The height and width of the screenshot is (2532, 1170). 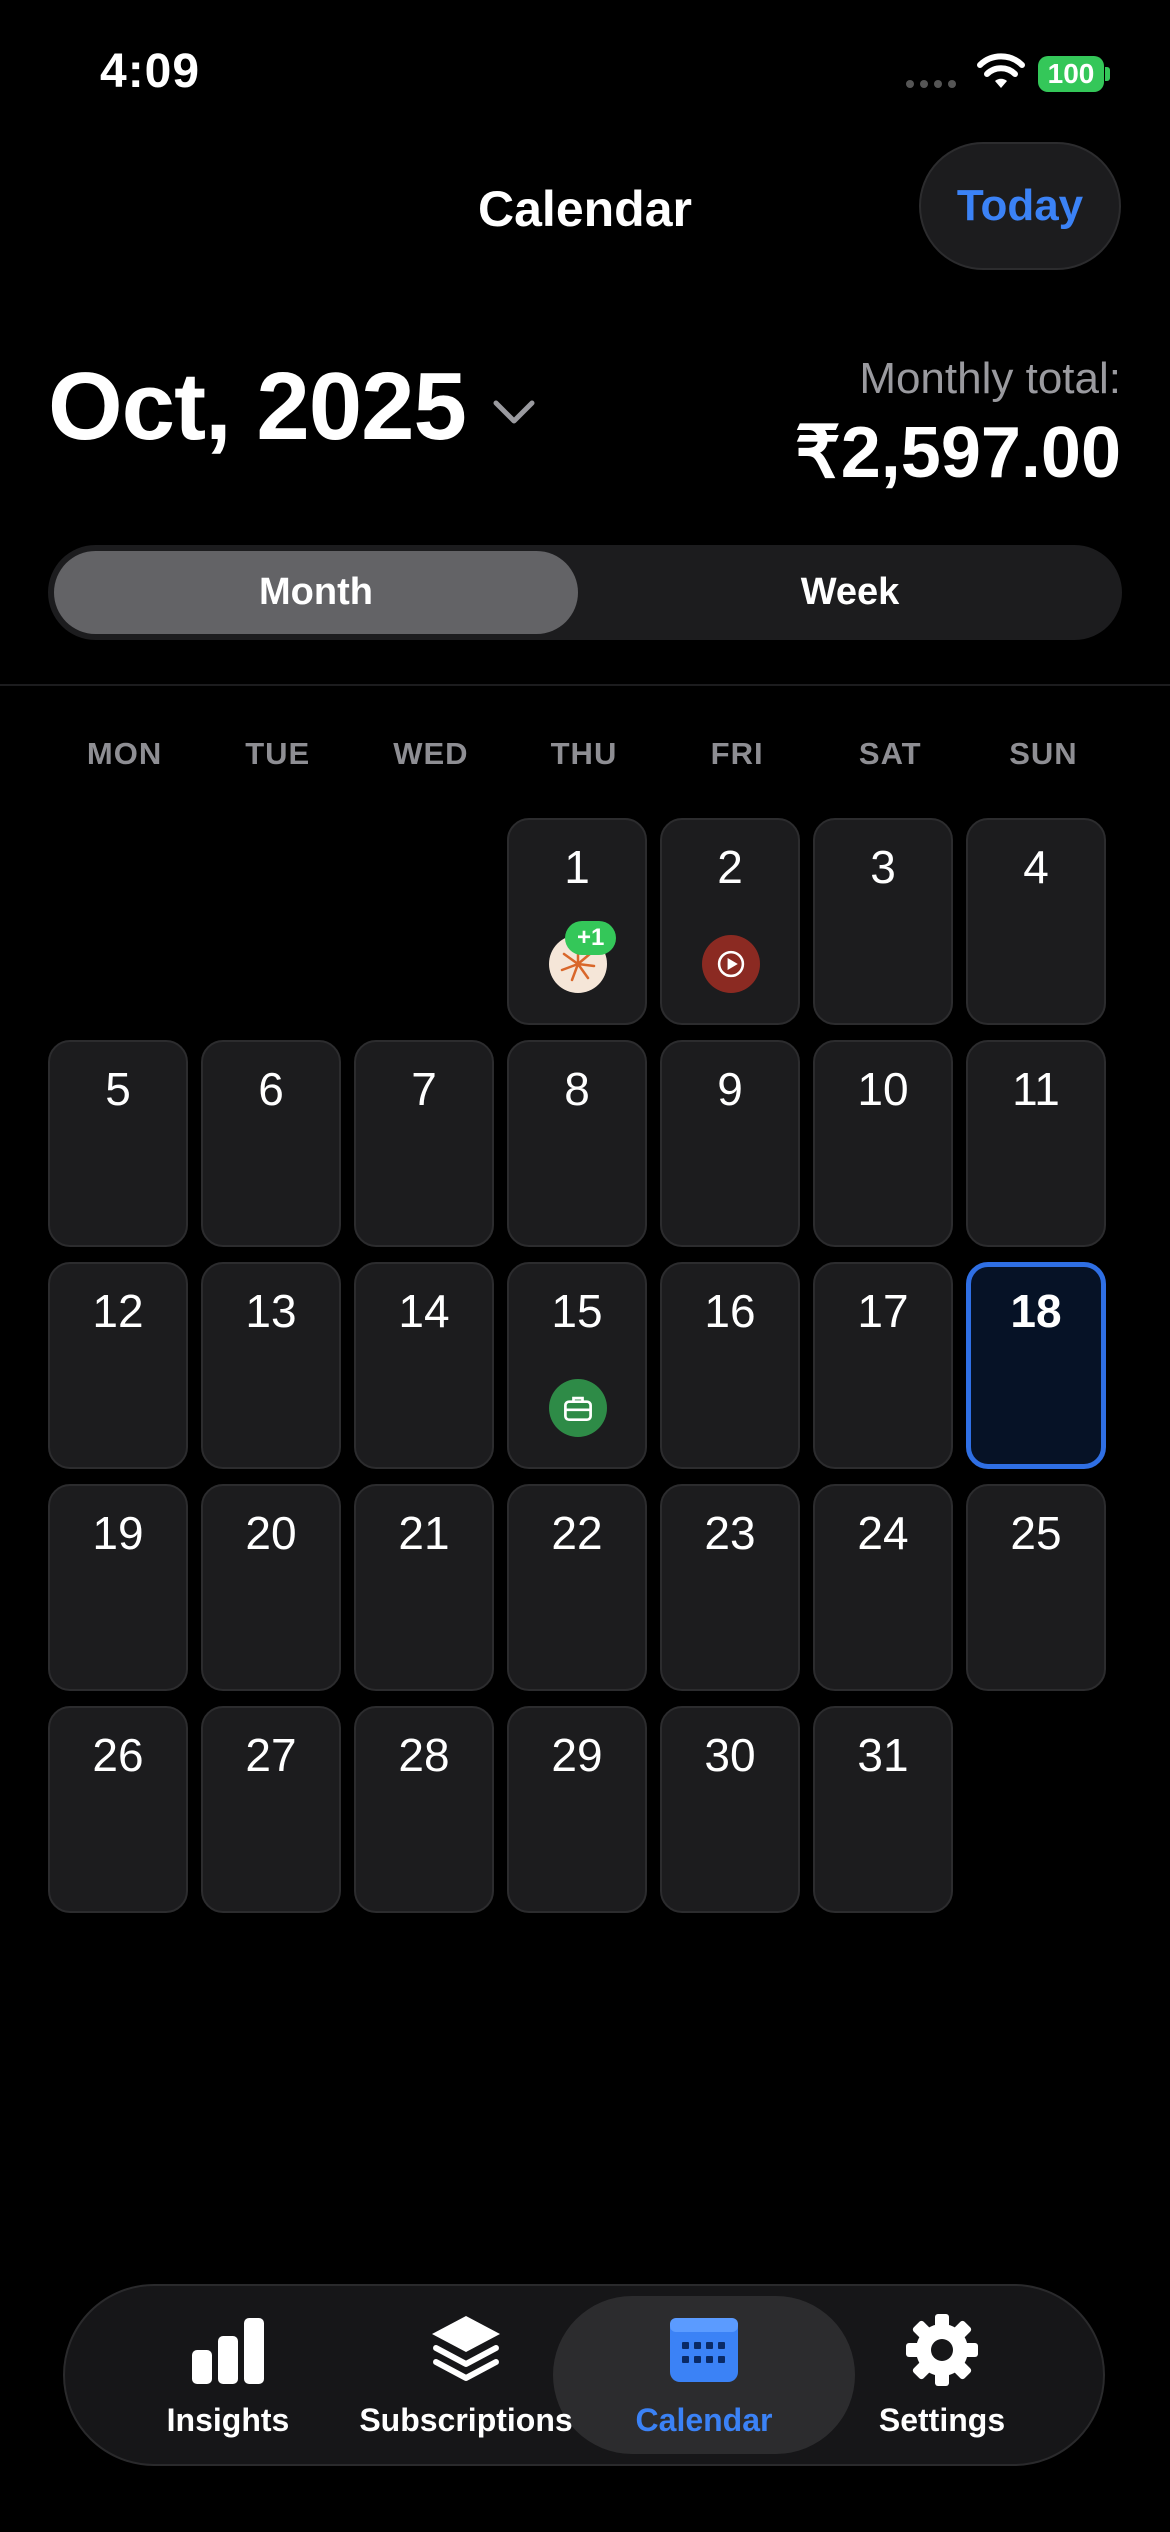 I want to click on day-number: 31, so click(x=883, y=1755).